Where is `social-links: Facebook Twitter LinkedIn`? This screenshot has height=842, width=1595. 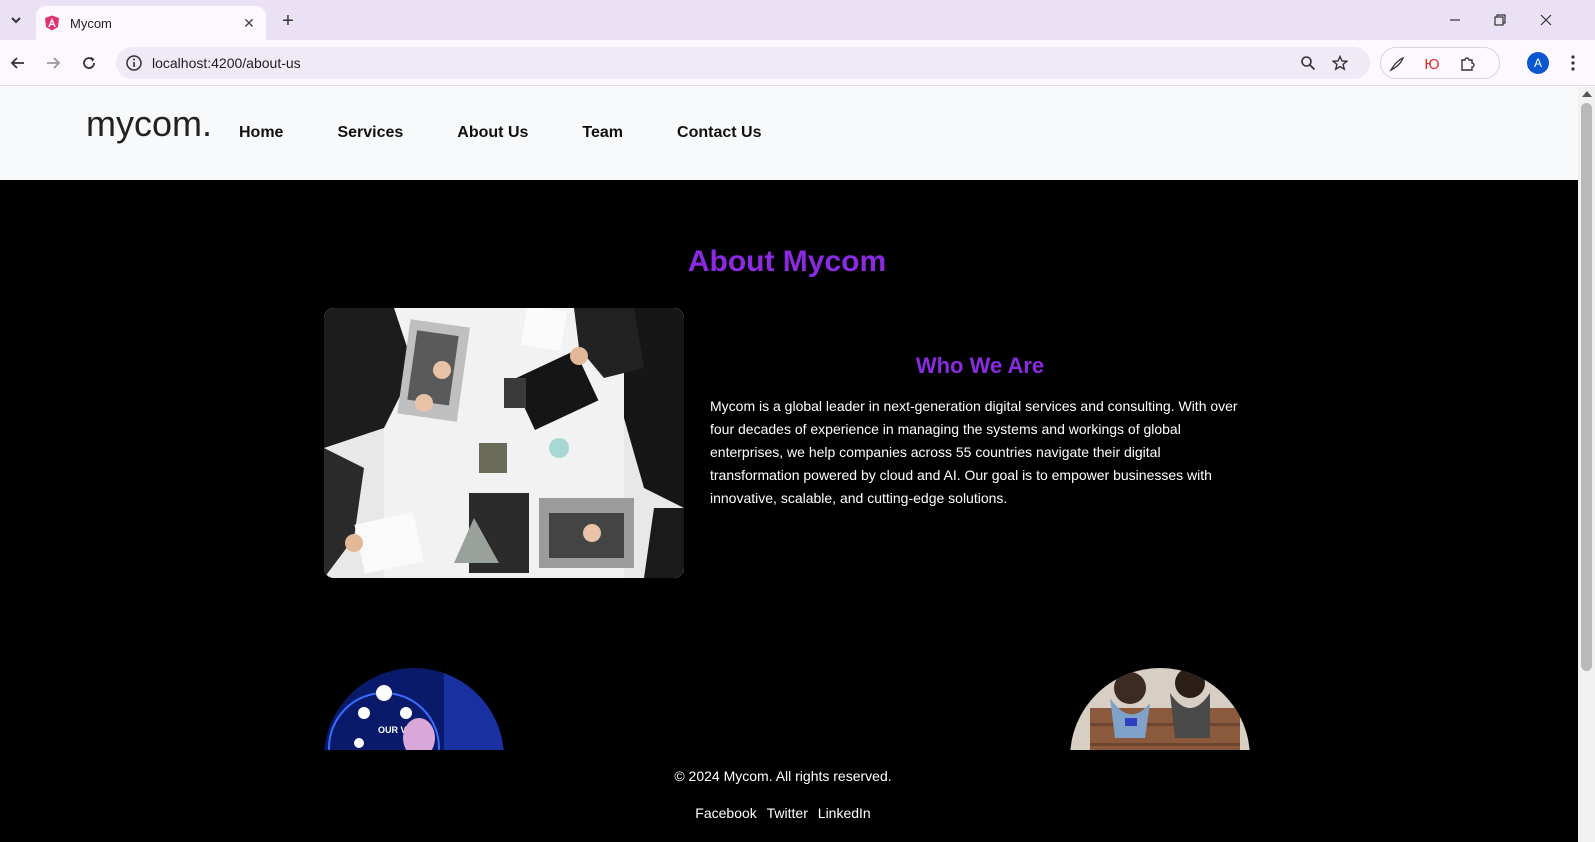
social-links: Facebook Twitter LinkedIn is located at coordinates (783, 813).